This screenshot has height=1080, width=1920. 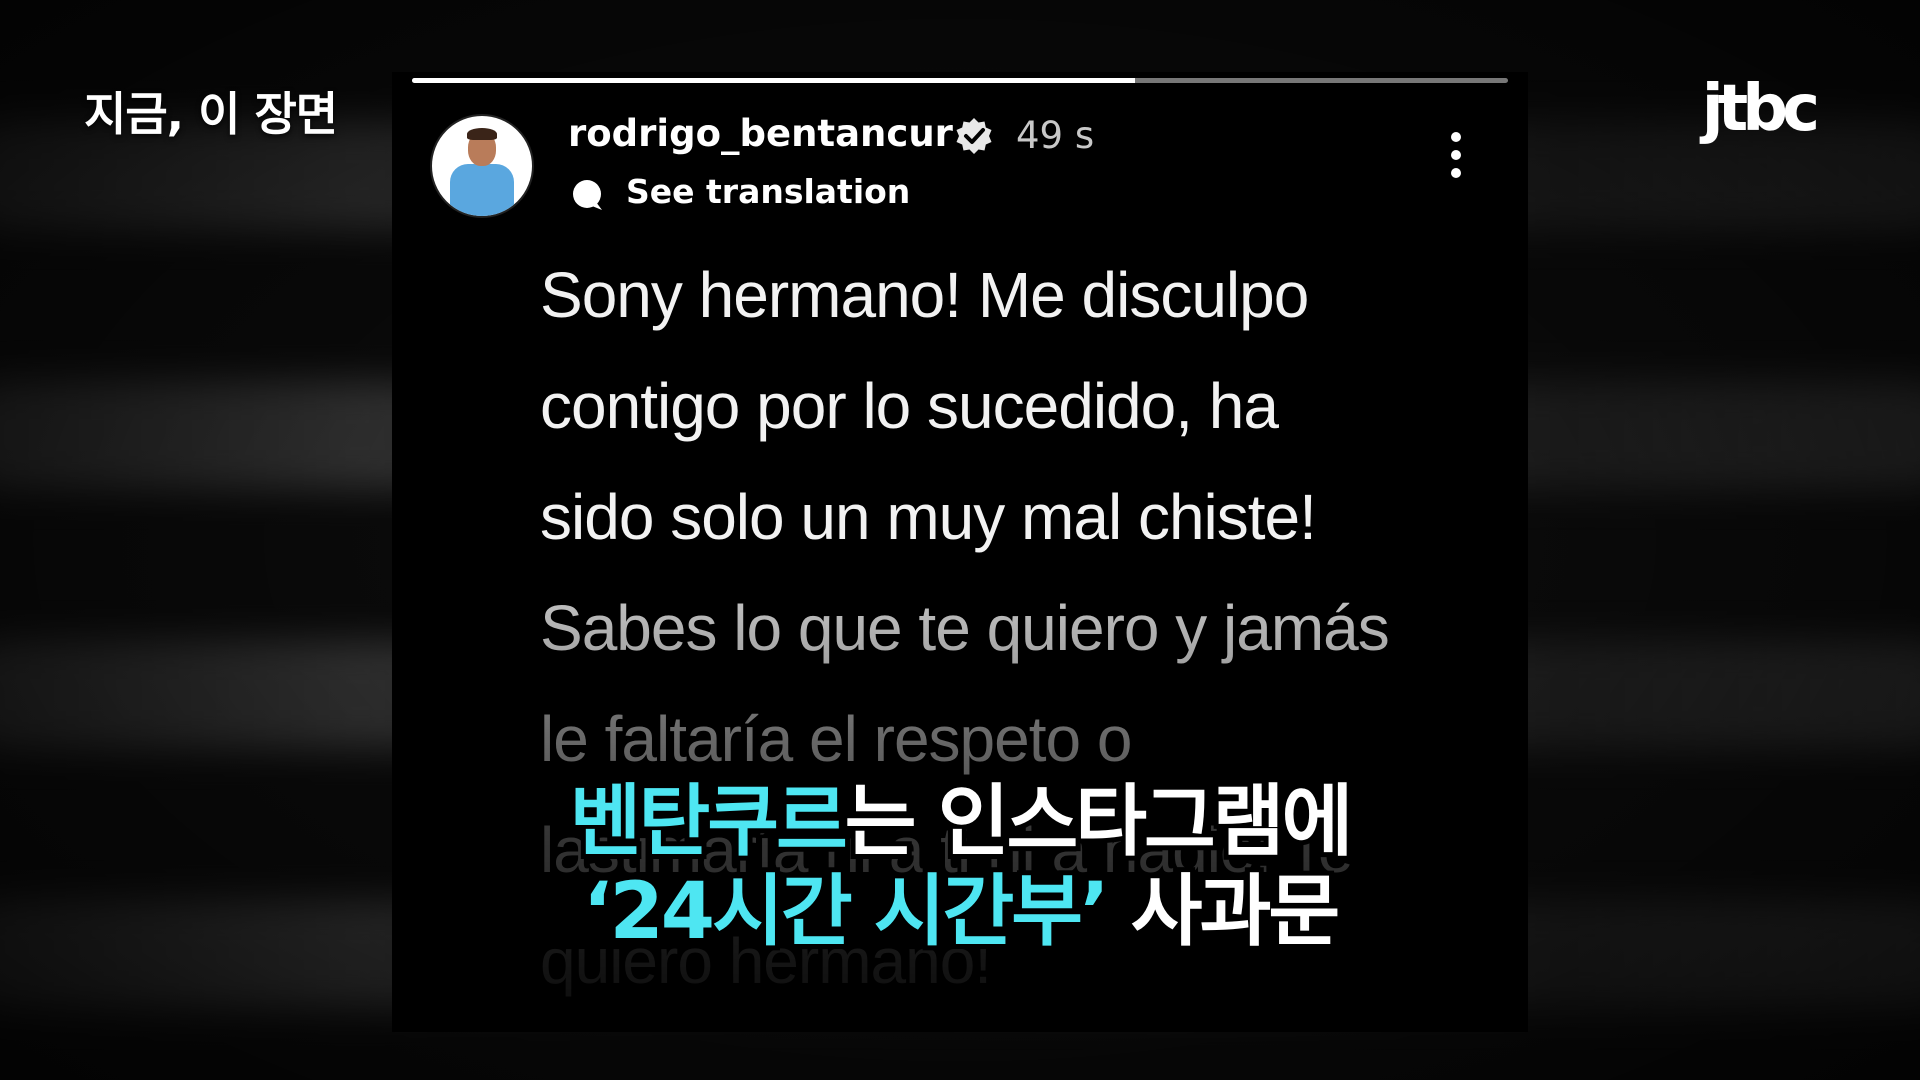 I want to click on subtitle-text: 는 인스타그램에, so click(x=1099, y=822).